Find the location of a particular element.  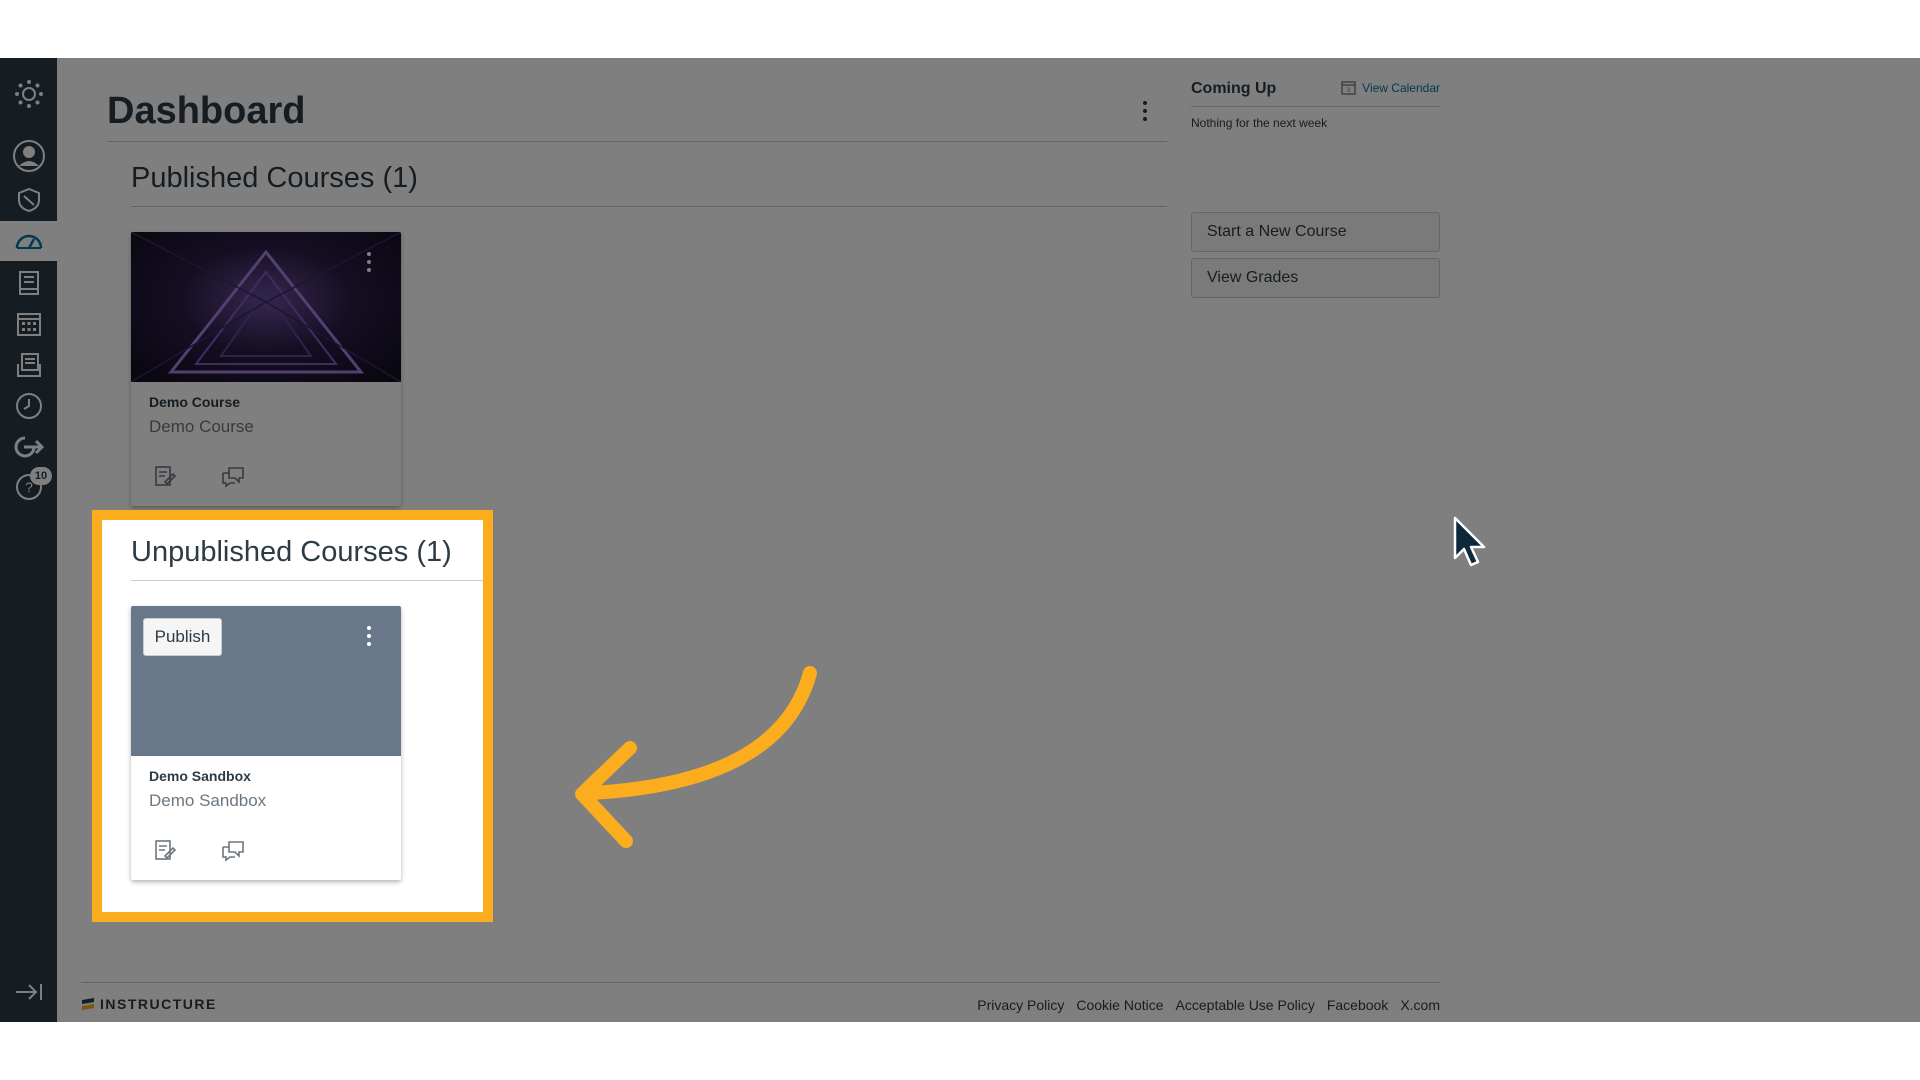

course-code: Demo Sandbox is located at coordinates (200, 776).